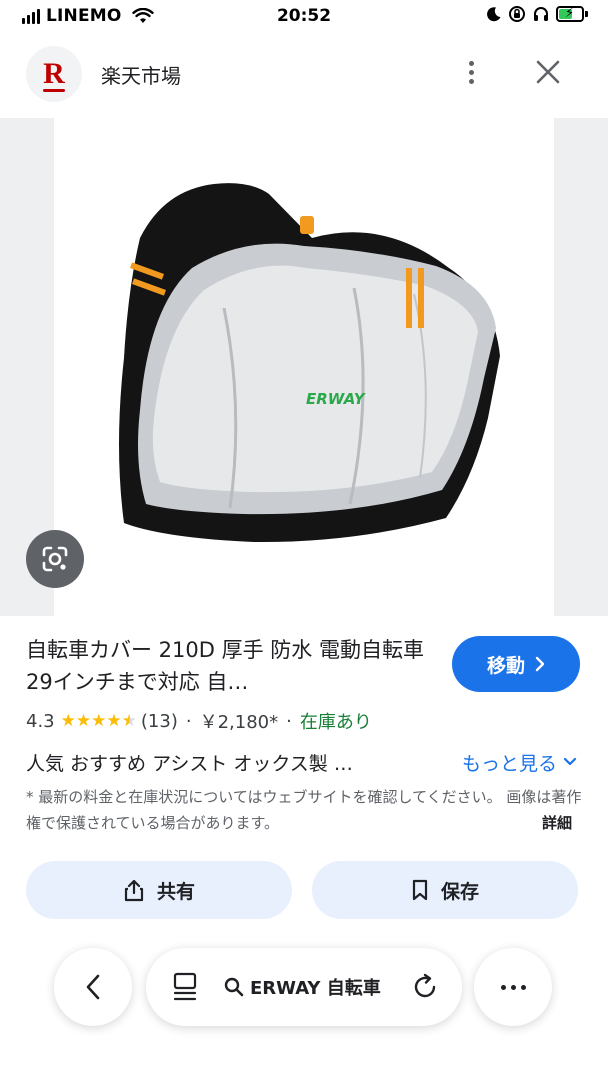  What do you see at coordinates (540, 664) in the screenshot?
I see `chevron-right-icon` at bounding box center [540, 664].